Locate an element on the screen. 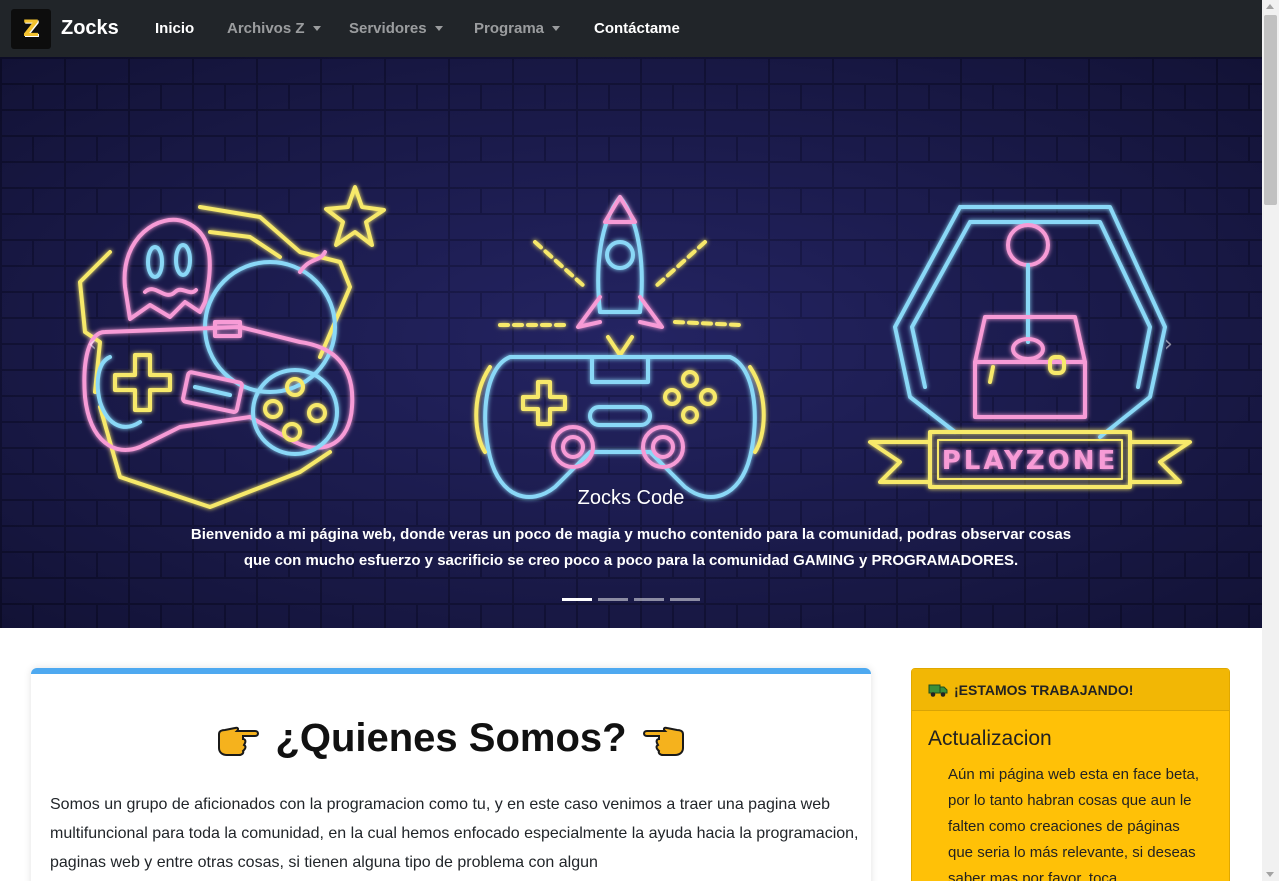 This screenshot has width=1279, height=881. carousel-indicators is located at coordinates (631, 599).